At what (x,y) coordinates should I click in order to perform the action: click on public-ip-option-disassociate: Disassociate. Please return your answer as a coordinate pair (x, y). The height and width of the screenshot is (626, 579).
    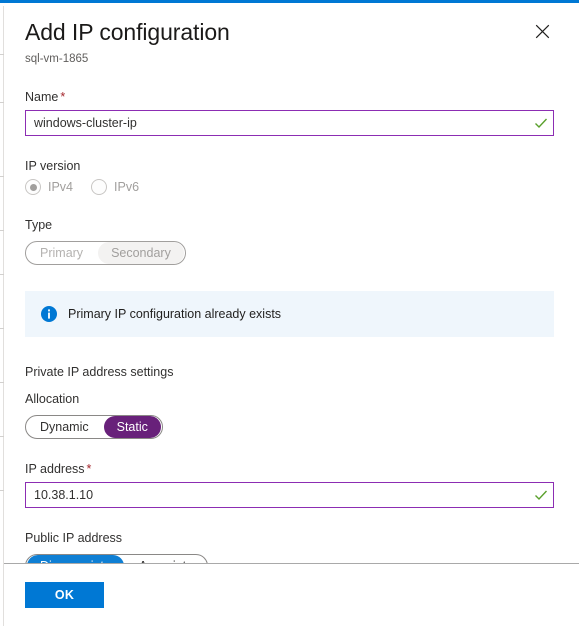
    Looking at the image, I should click on (75, 559).